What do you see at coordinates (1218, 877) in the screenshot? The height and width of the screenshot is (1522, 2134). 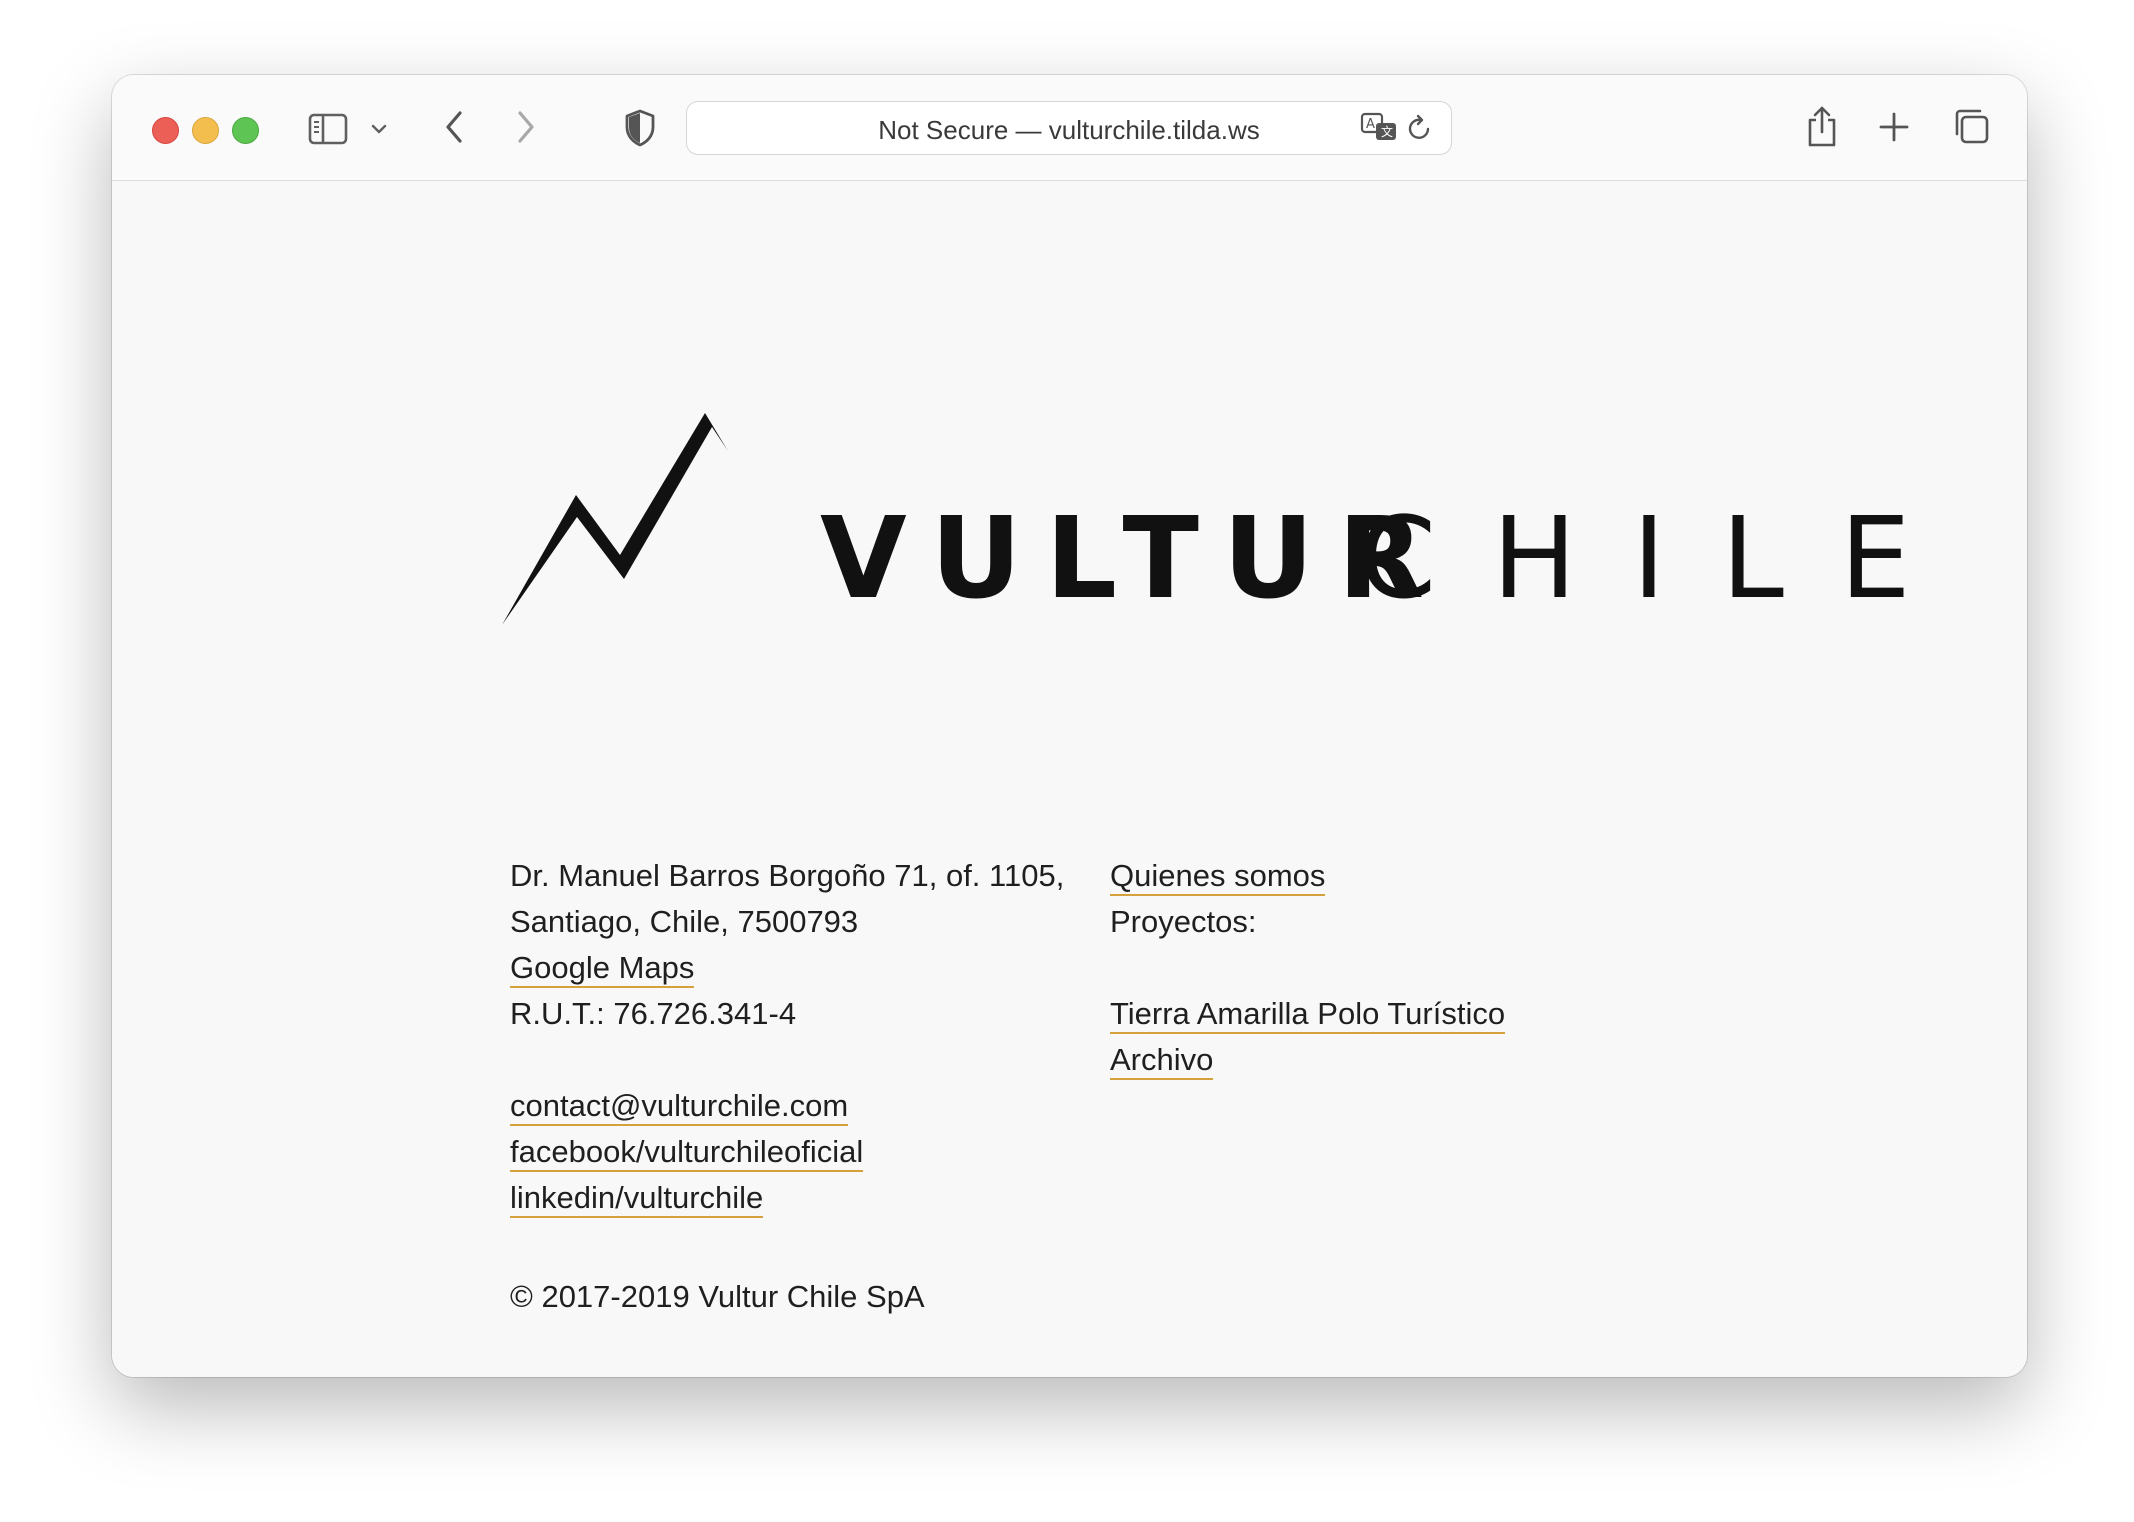 I see `about-link: Quienes somos` at bounding box center [1218, 877].